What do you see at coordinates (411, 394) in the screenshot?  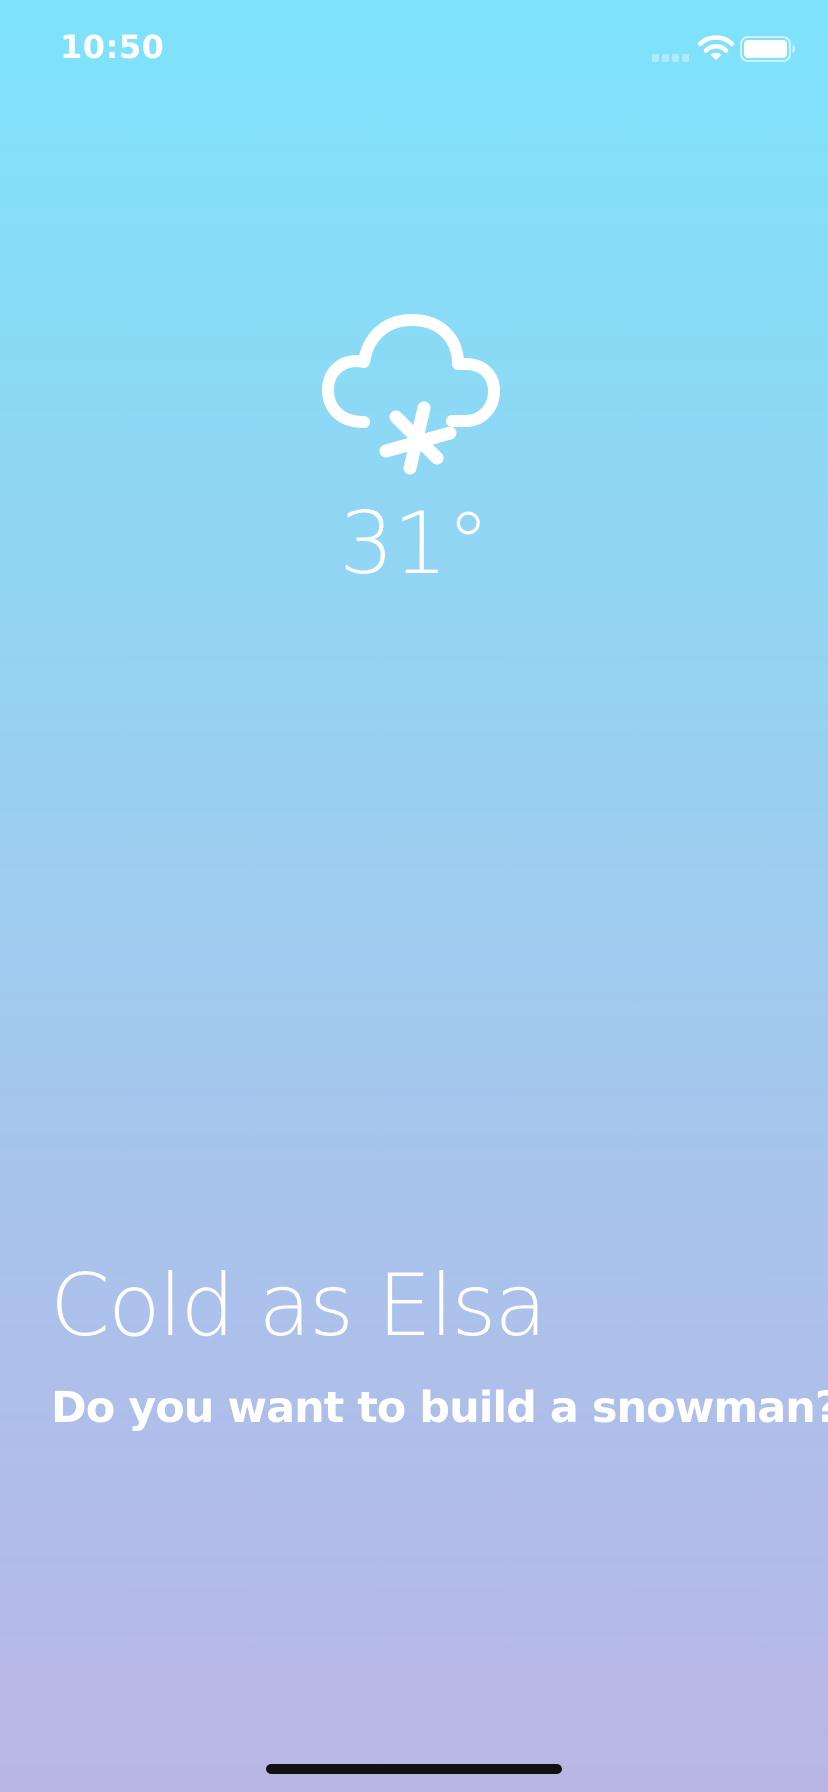 I see `snow-cloud-icon` at bounding box center [411, 394].